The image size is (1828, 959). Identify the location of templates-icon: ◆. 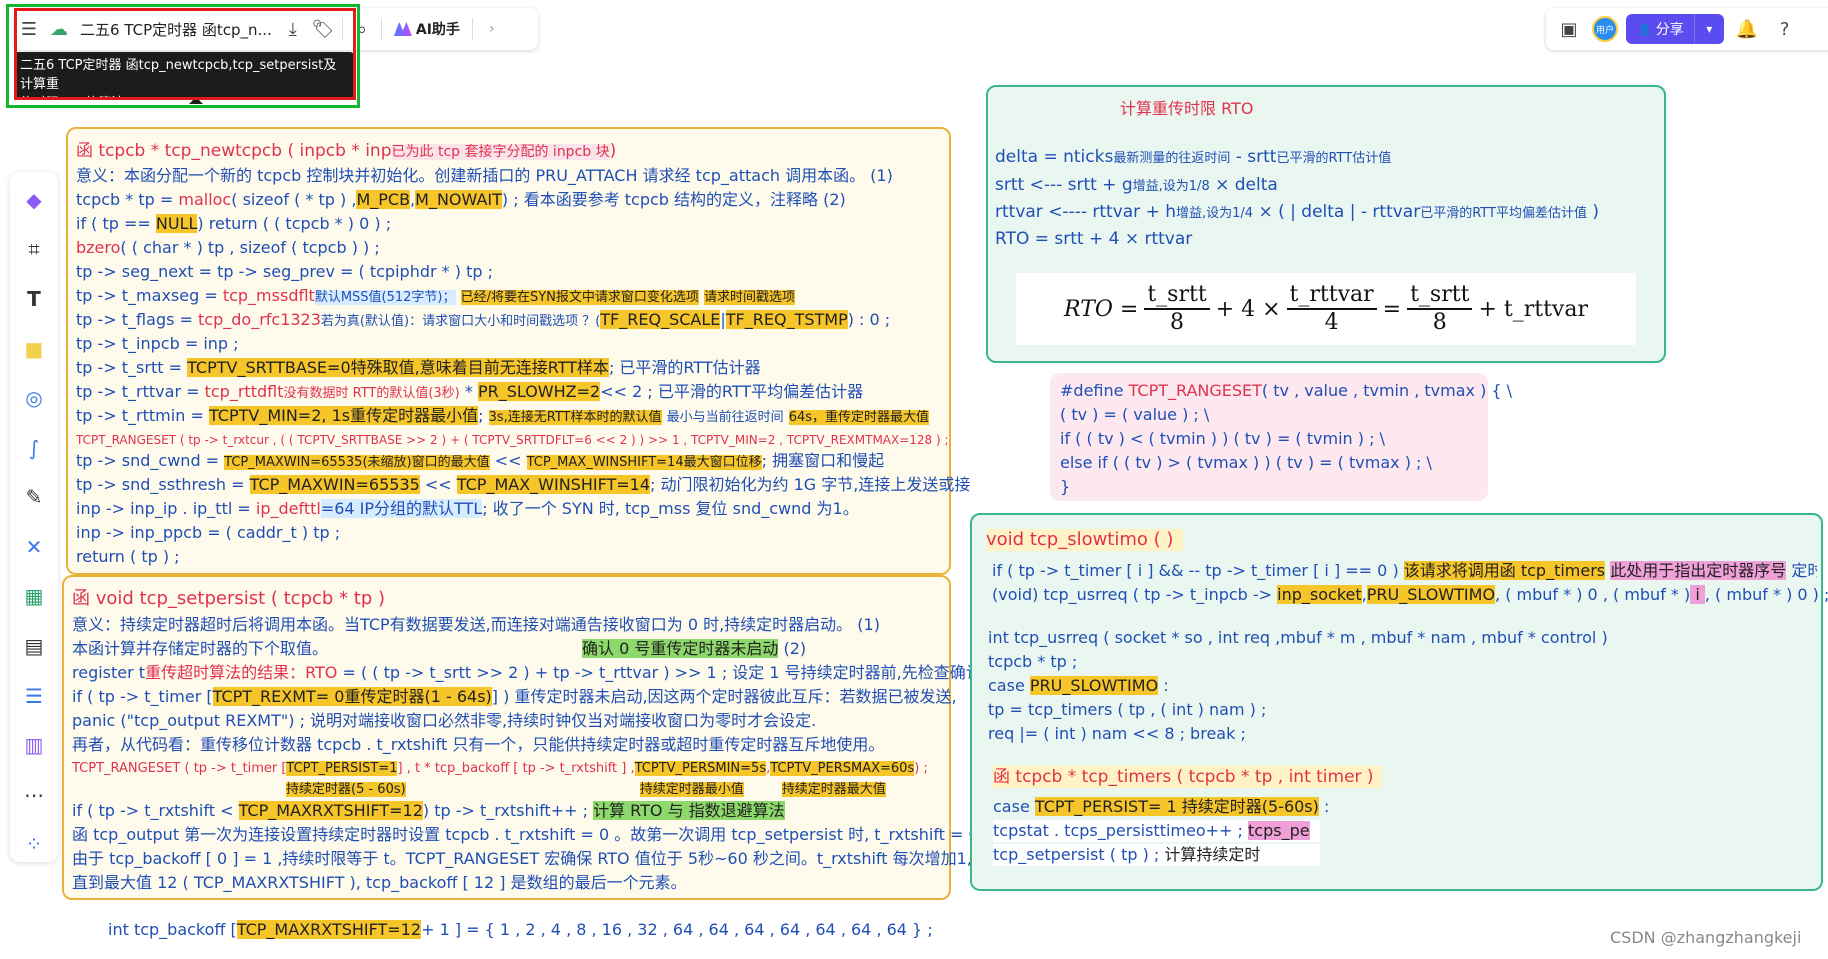
(34, 200).